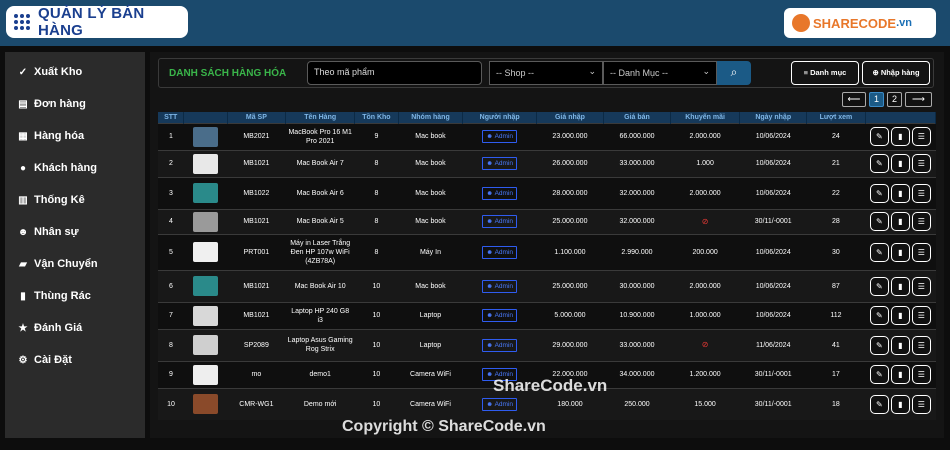 The image size is (950, 450). Describe the element at coordinates (75, 136) in the screenshot. I see `sidebar-item: ▦ Hàng hóa` at that location.